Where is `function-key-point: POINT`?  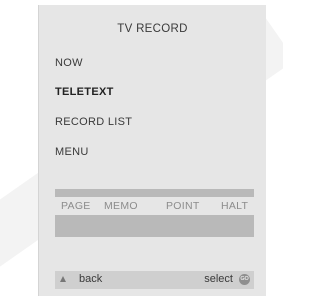 function-key-point: POINT is located at coordinates (183, 206).